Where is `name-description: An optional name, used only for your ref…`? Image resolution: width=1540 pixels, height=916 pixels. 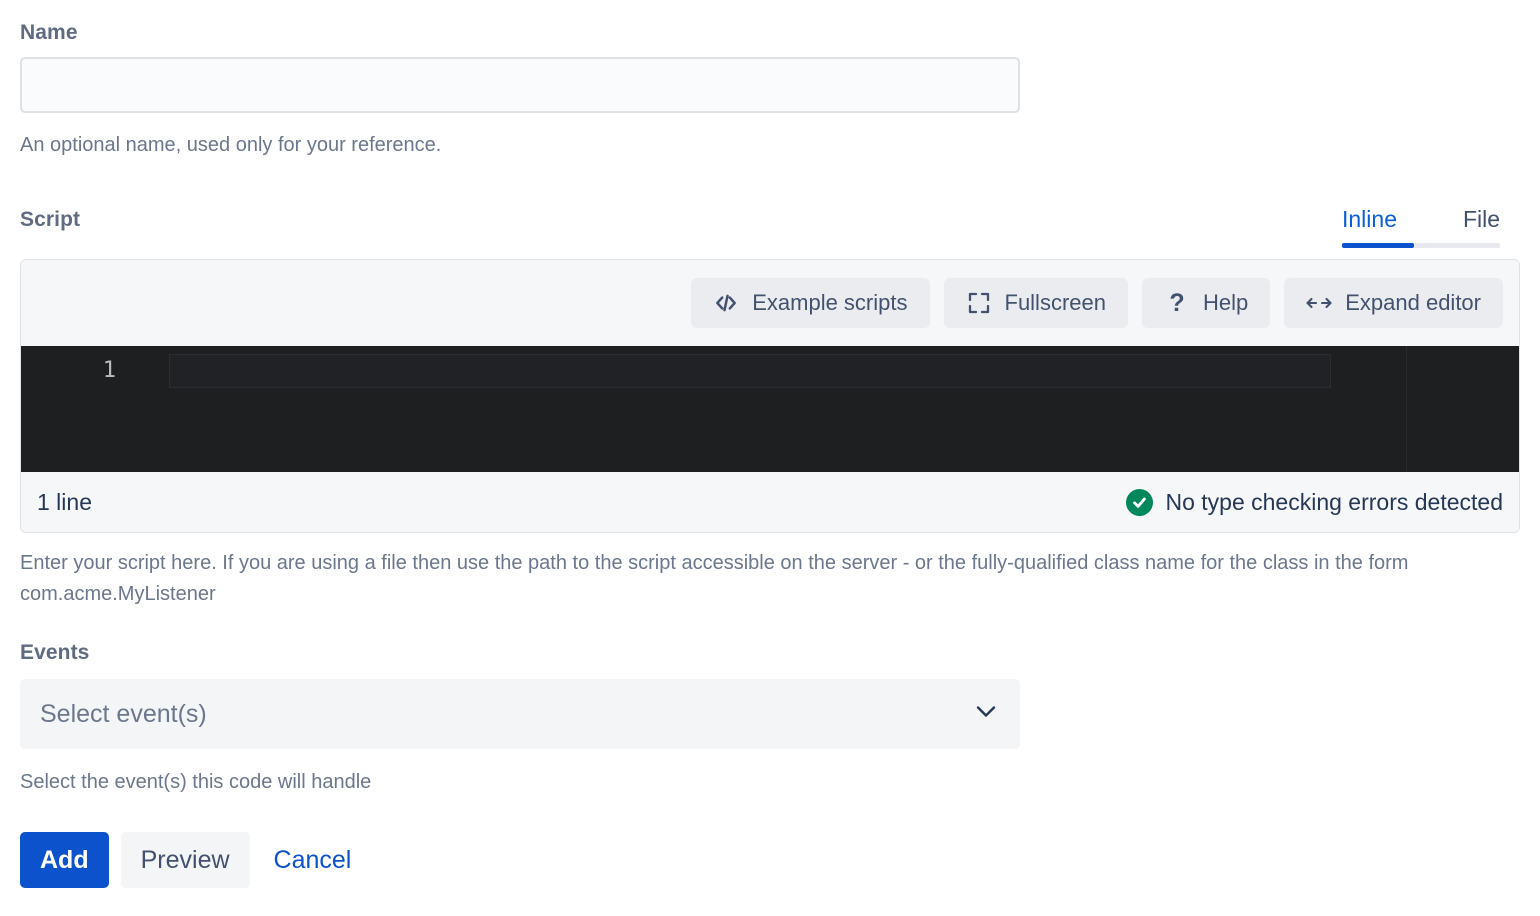
name-description: An optional name, used only for your ref… is located at coordinates (231, 145).